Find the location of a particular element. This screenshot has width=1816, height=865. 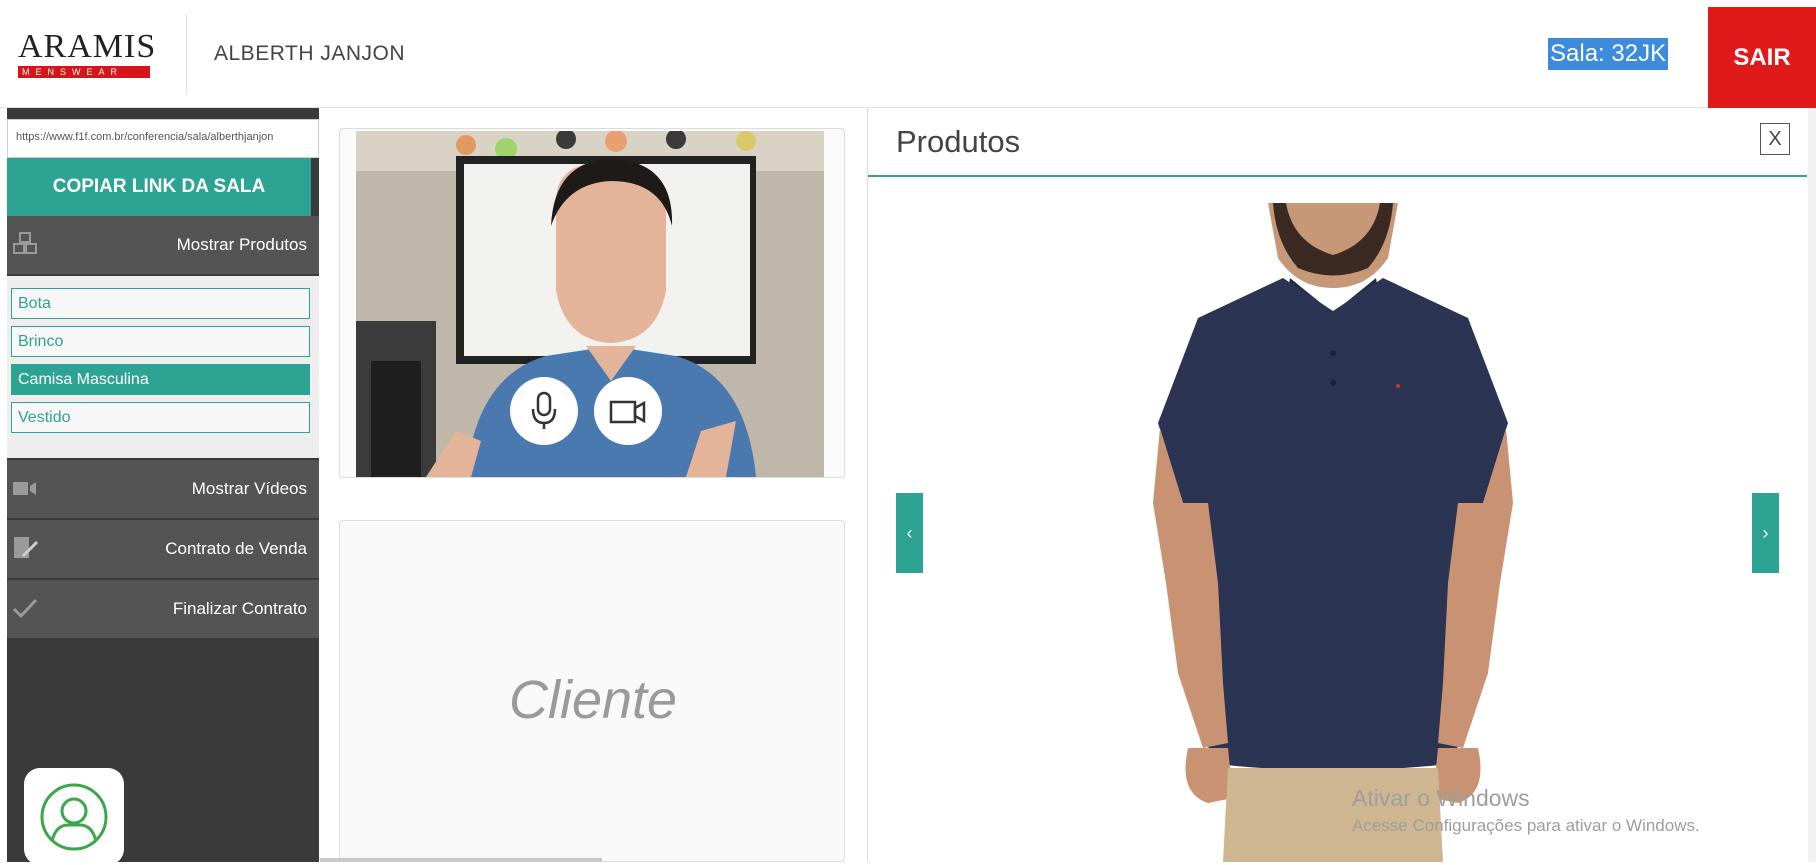

show-videos-label: Mostrar Vídeos is located at coordinates (249, 488).